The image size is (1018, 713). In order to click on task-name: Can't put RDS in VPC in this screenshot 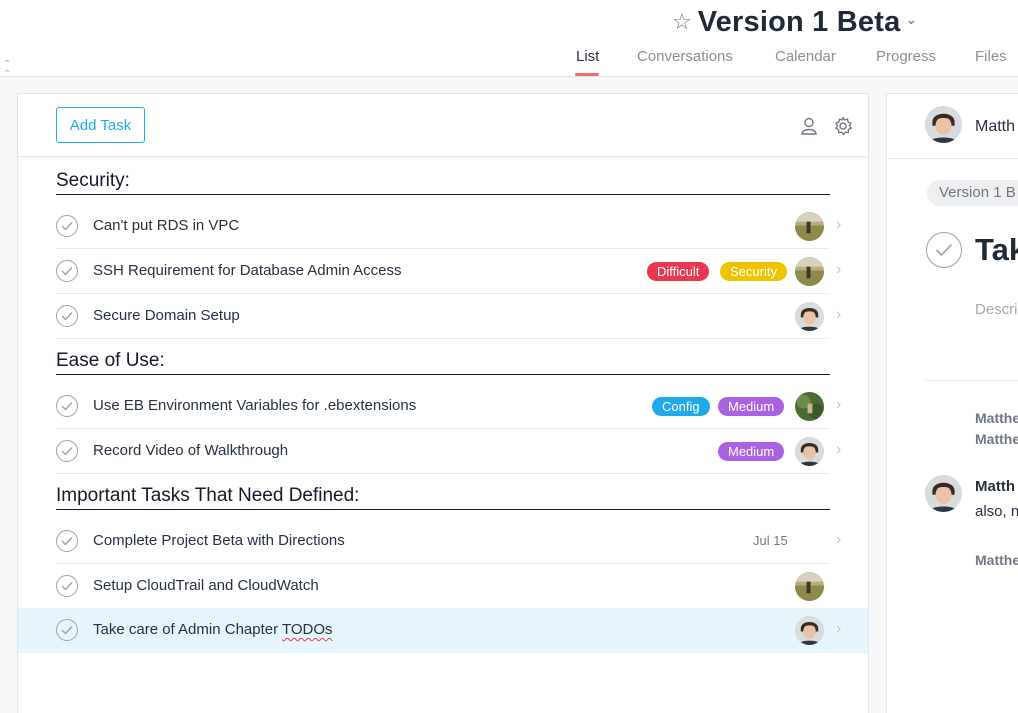, I will do `click(166, 225)`.